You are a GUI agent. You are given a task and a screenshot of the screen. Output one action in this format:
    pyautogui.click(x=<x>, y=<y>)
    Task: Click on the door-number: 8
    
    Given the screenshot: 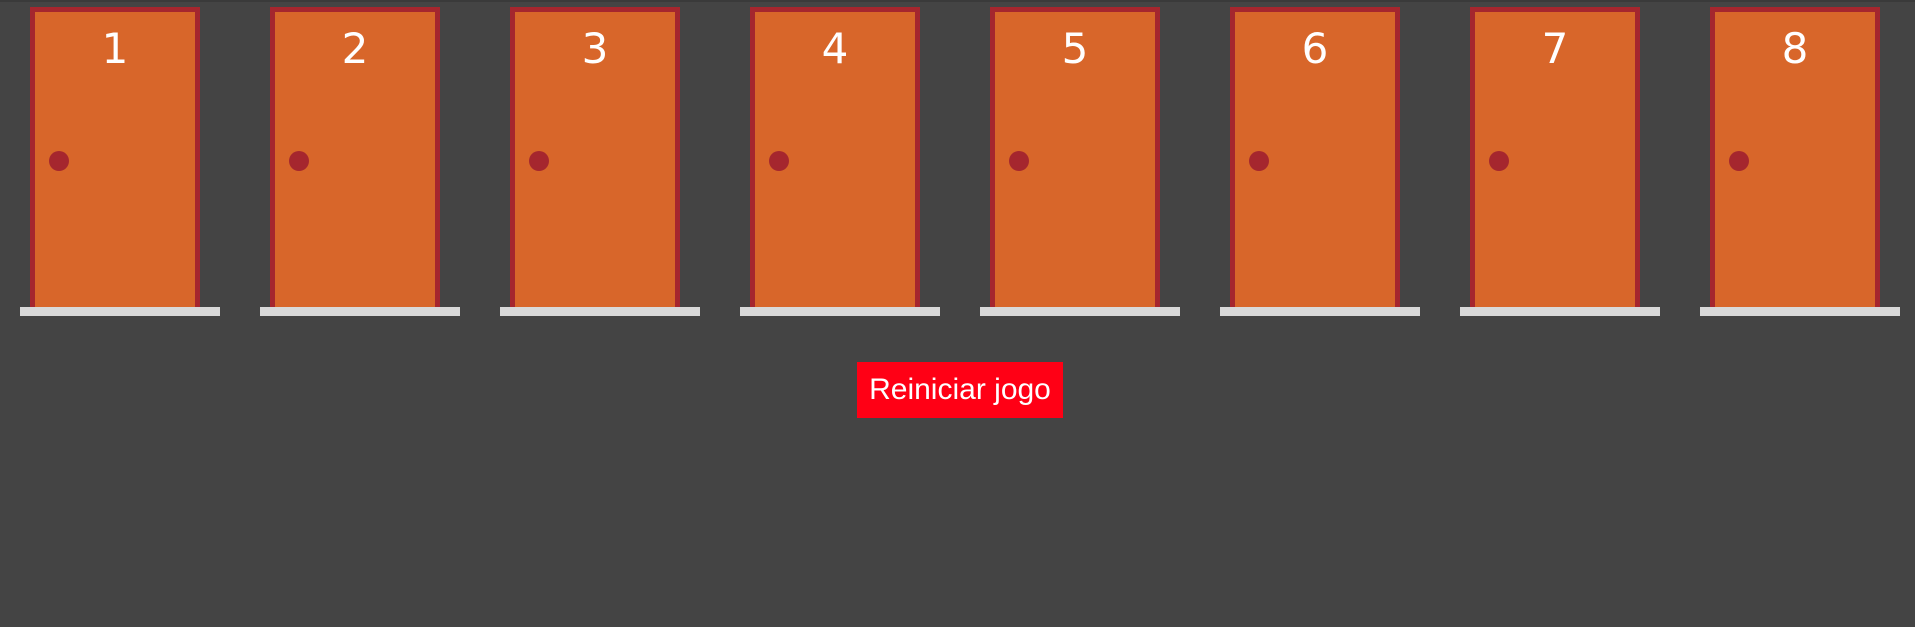 What is the action you would take?
    pyautogui.click(x=1795, y=48)
    